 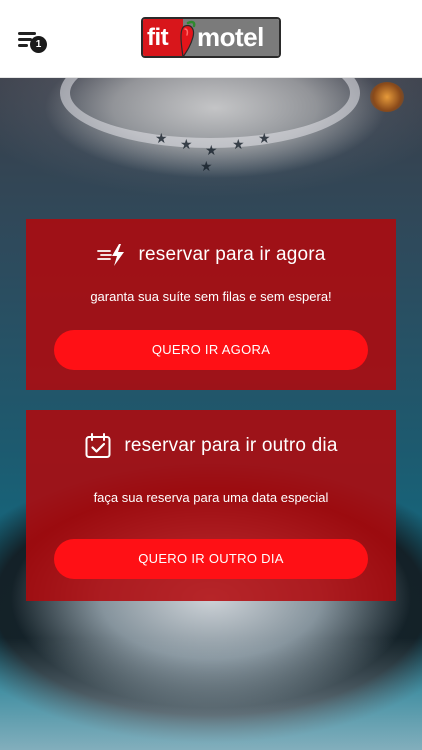 What do you see at coordinates (27, 33) in the screenshot?
I see `menu-icon` at bounding box center [27, 33].